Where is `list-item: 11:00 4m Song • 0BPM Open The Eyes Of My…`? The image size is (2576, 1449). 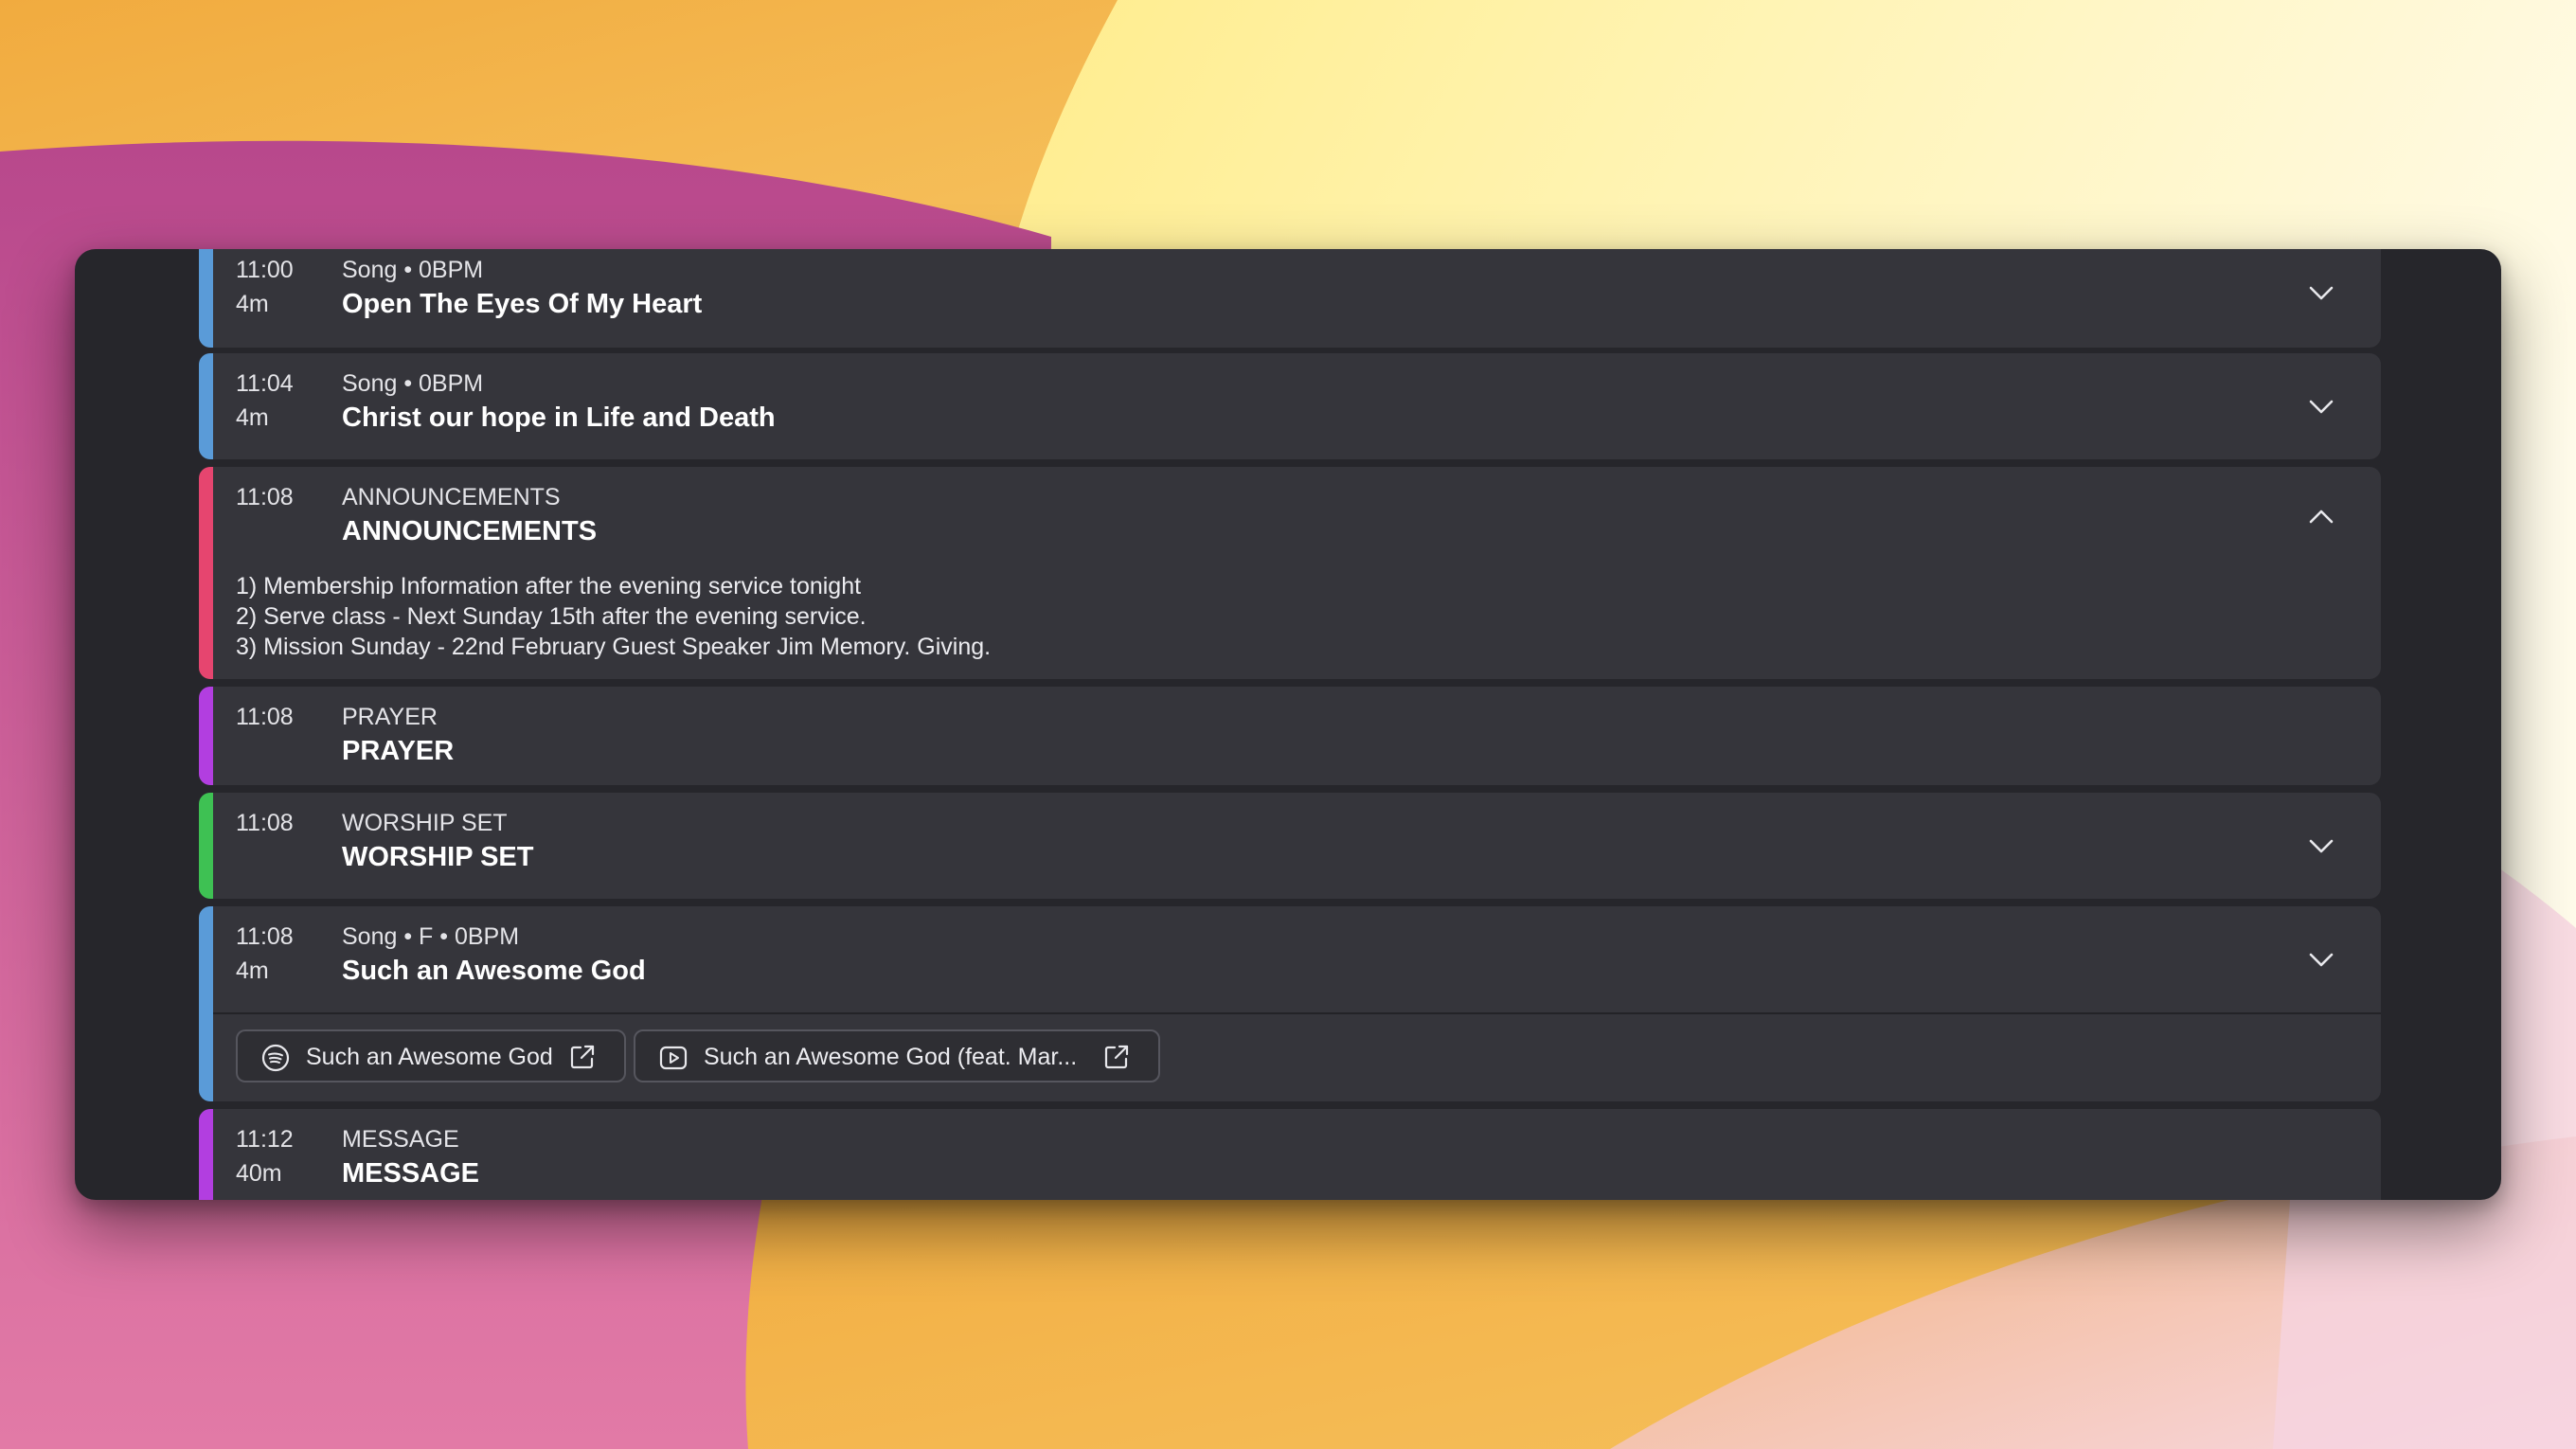 list-item: 11:00 4m Song • 0BPM Open The Eyes Of My… is located at coordinates (1290, 298).